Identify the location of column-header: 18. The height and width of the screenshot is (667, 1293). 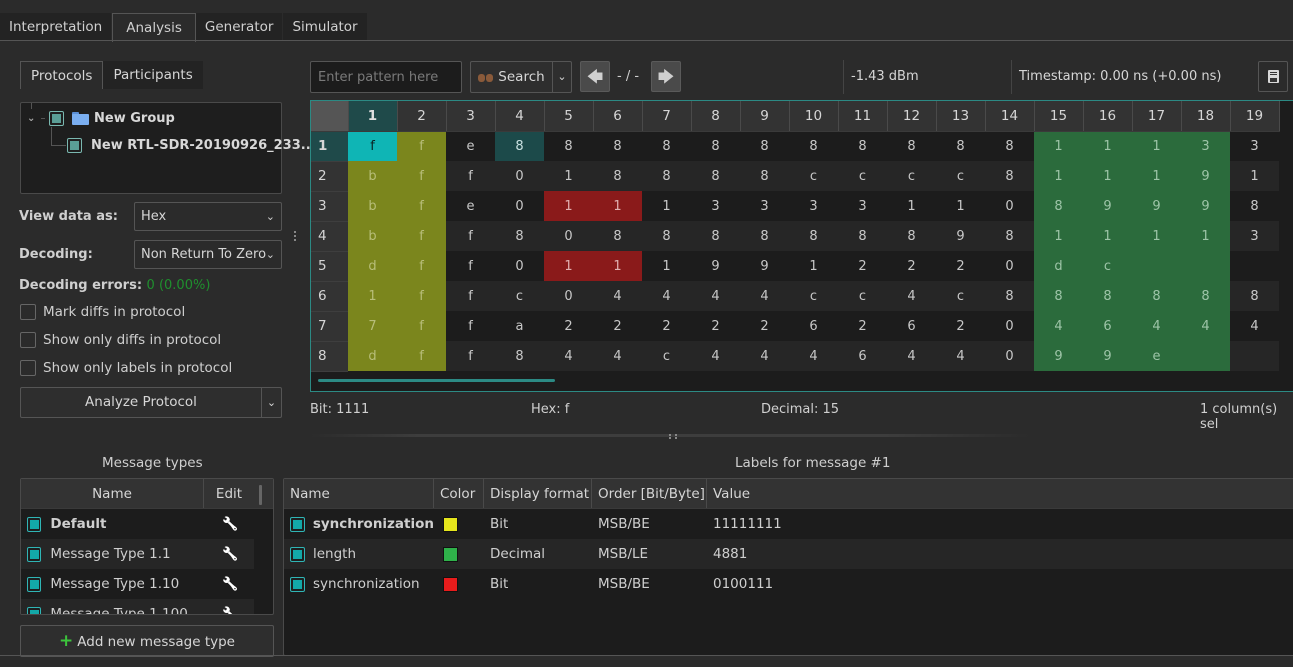
(1206, 116).